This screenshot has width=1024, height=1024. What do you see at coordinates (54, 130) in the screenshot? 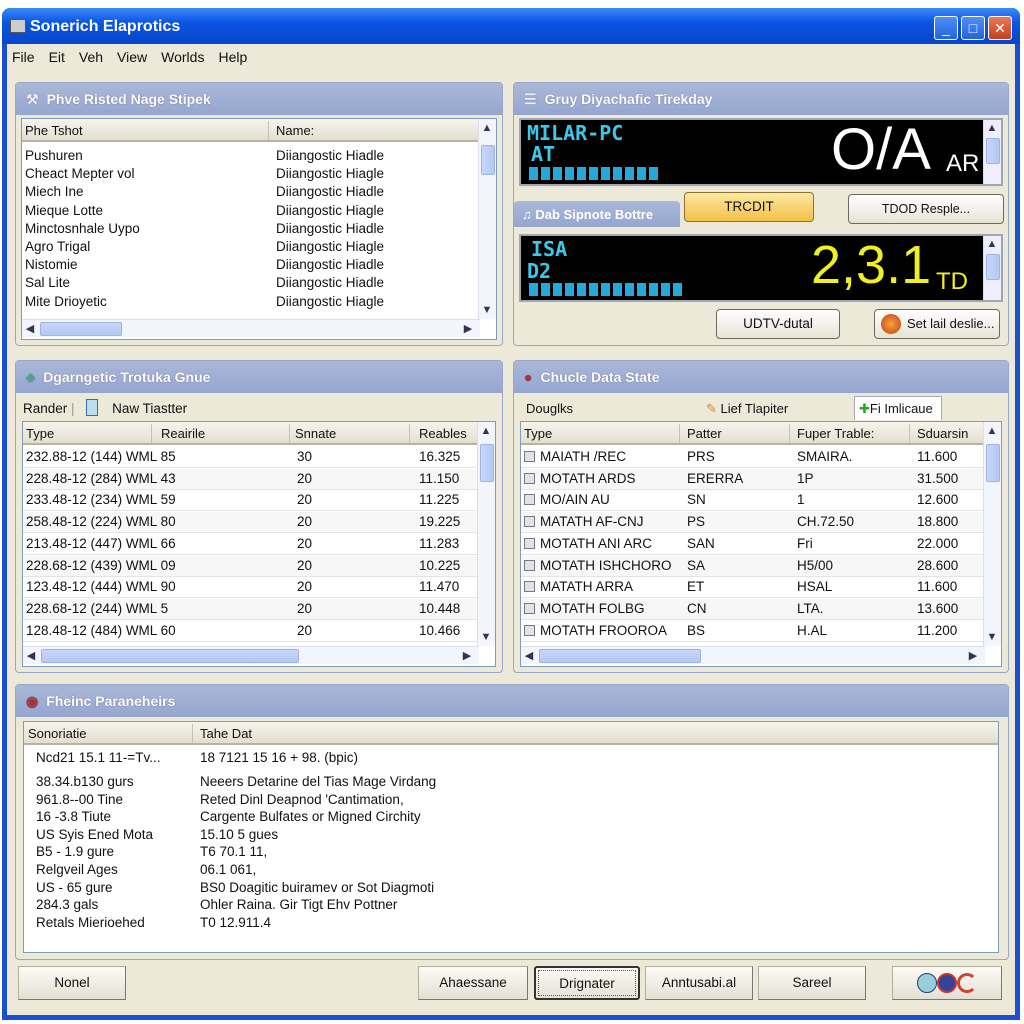
I see `column-header: Phe Tshot` at bounding box center [54, 130].